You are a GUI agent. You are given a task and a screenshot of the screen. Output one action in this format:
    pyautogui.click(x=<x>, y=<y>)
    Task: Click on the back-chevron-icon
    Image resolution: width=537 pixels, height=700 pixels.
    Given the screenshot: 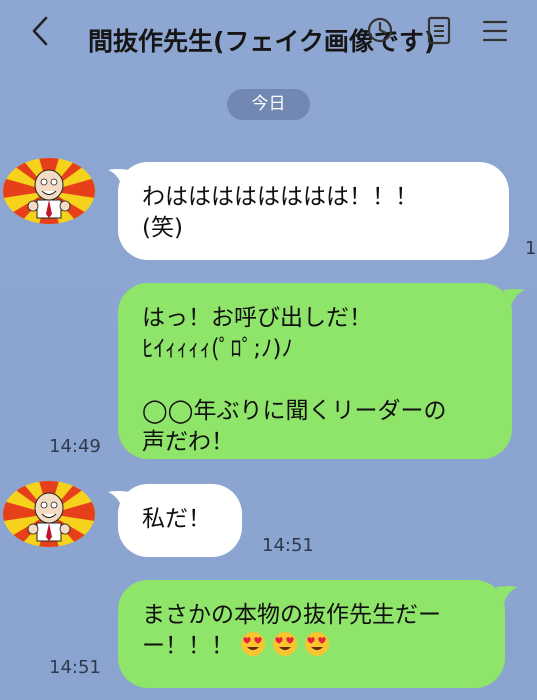 What is the action you would take?
    pyautogui.click(x=40, y=31)
    